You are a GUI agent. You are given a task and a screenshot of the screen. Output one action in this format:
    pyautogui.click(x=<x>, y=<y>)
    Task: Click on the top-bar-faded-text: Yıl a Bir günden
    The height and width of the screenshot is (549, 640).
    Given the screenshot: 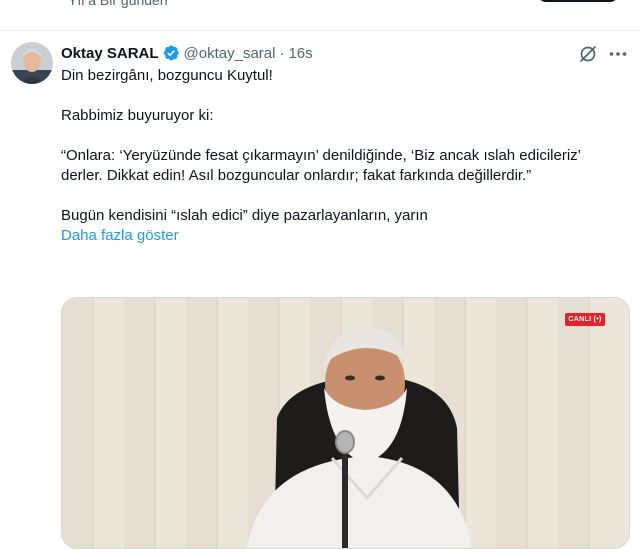 What is the action you would take?
    pyautogui.click(x=118, y=4)
    